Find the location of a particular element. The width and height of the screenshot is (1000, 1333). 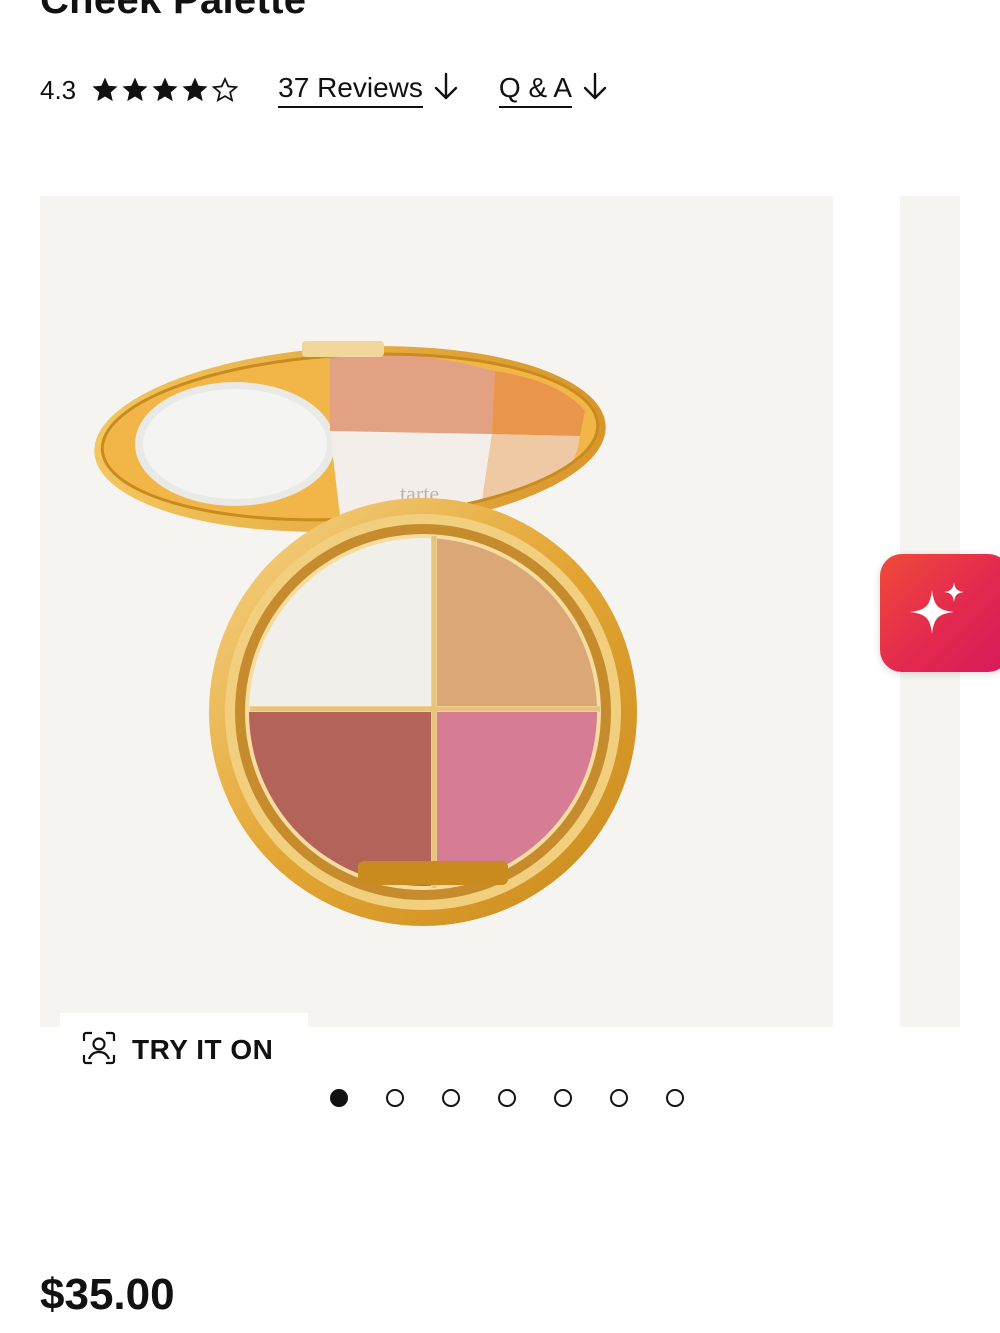

face-scan-icon is located at coordinates (99, 1050).